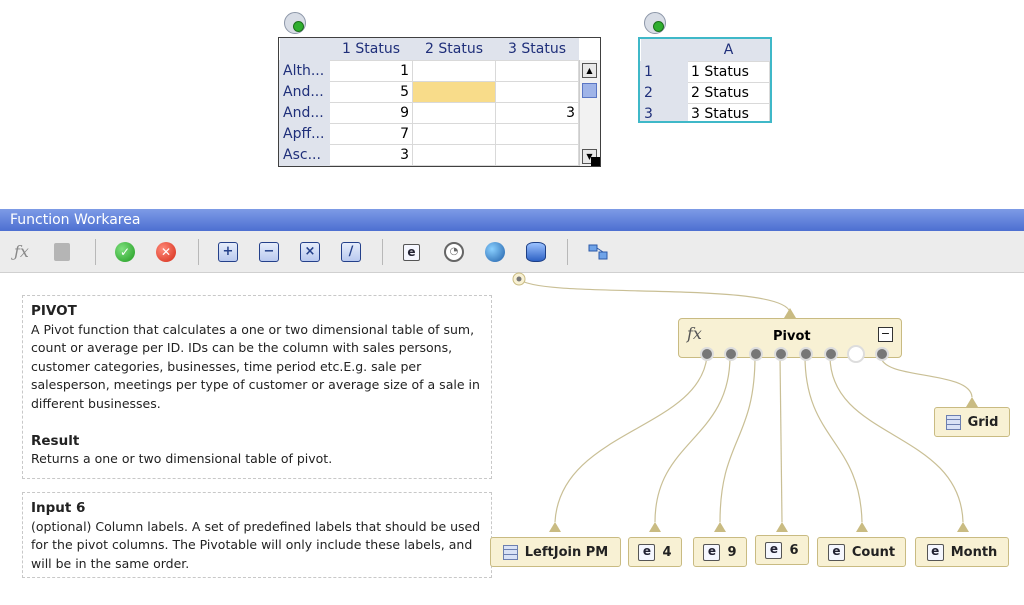  Describe the element at coordinates (856, 354) in the screenshot. I see `empty-input-port-icon` at that location.